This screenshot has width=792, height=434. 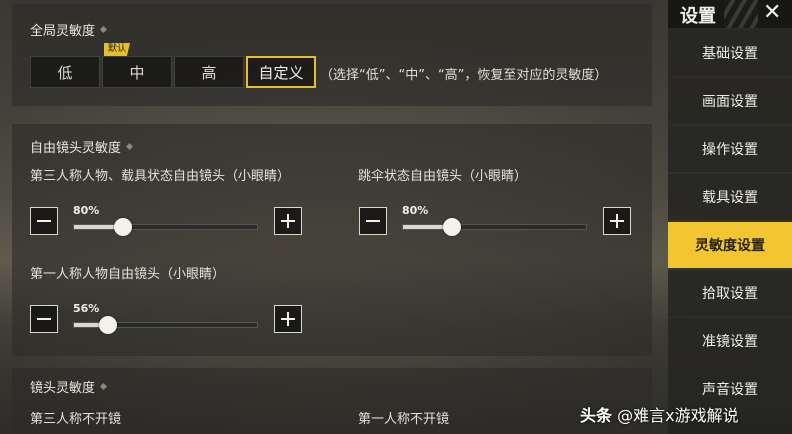 What do you see at coordinates (281, 72) in the screenshot?
I see `preset-custom-button: 自定义` at bounding box center [281, 72].